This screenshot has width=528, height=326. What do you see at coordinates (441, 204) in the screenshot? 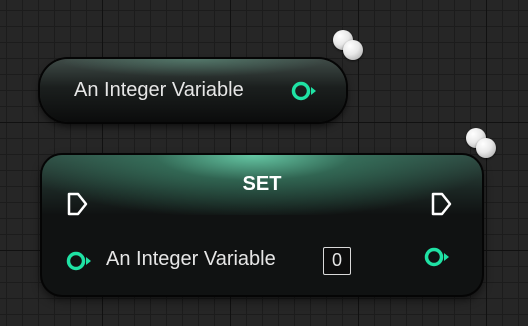
I see `exec-output-pin-icon` at bounding box center [441, 204].